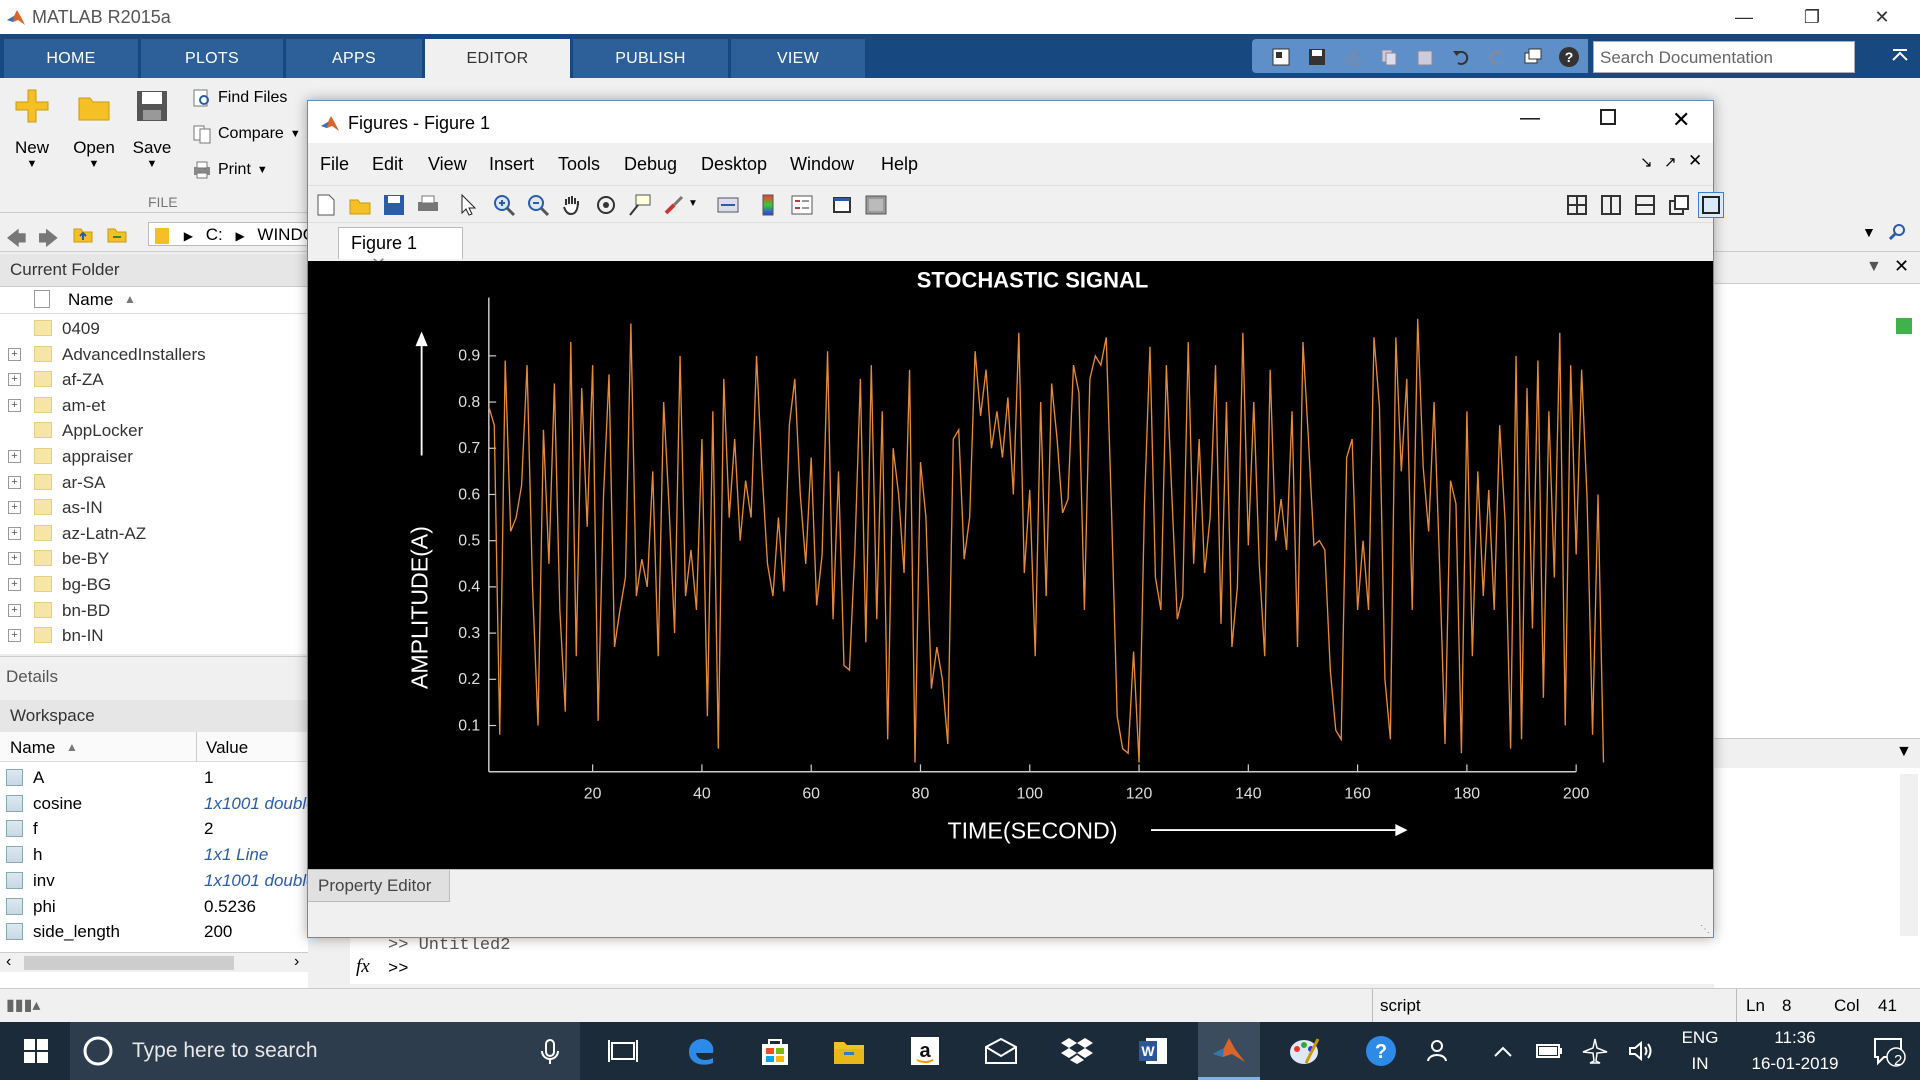 The image size is (1920, 1080). What do you see at coordinates (849, 1051) in the screenshot?
I see `file-explorer-icon` at bounding box center [849, 1051].